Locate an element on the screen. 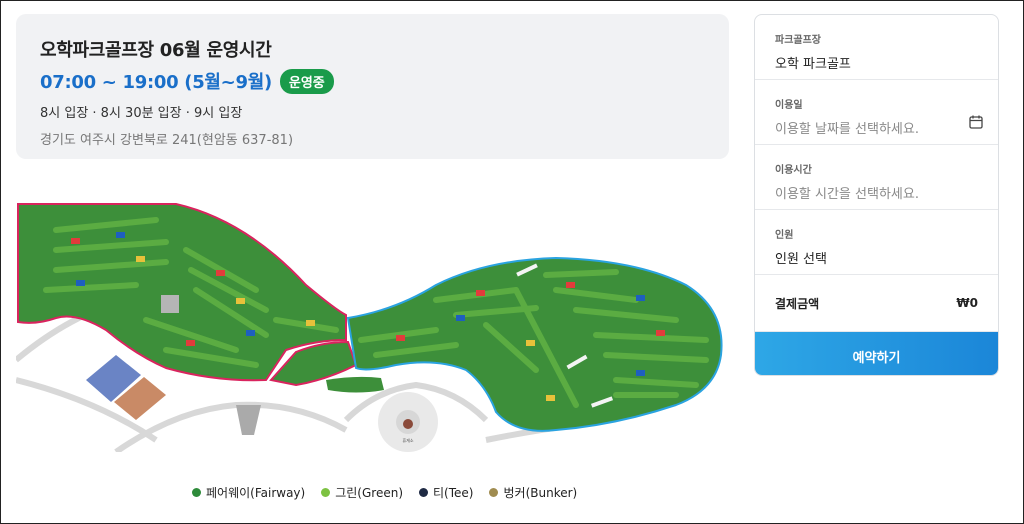  address: 경기도 여주시 강변북로 241(현암동 637-81) is located at coordinates (167, 140).